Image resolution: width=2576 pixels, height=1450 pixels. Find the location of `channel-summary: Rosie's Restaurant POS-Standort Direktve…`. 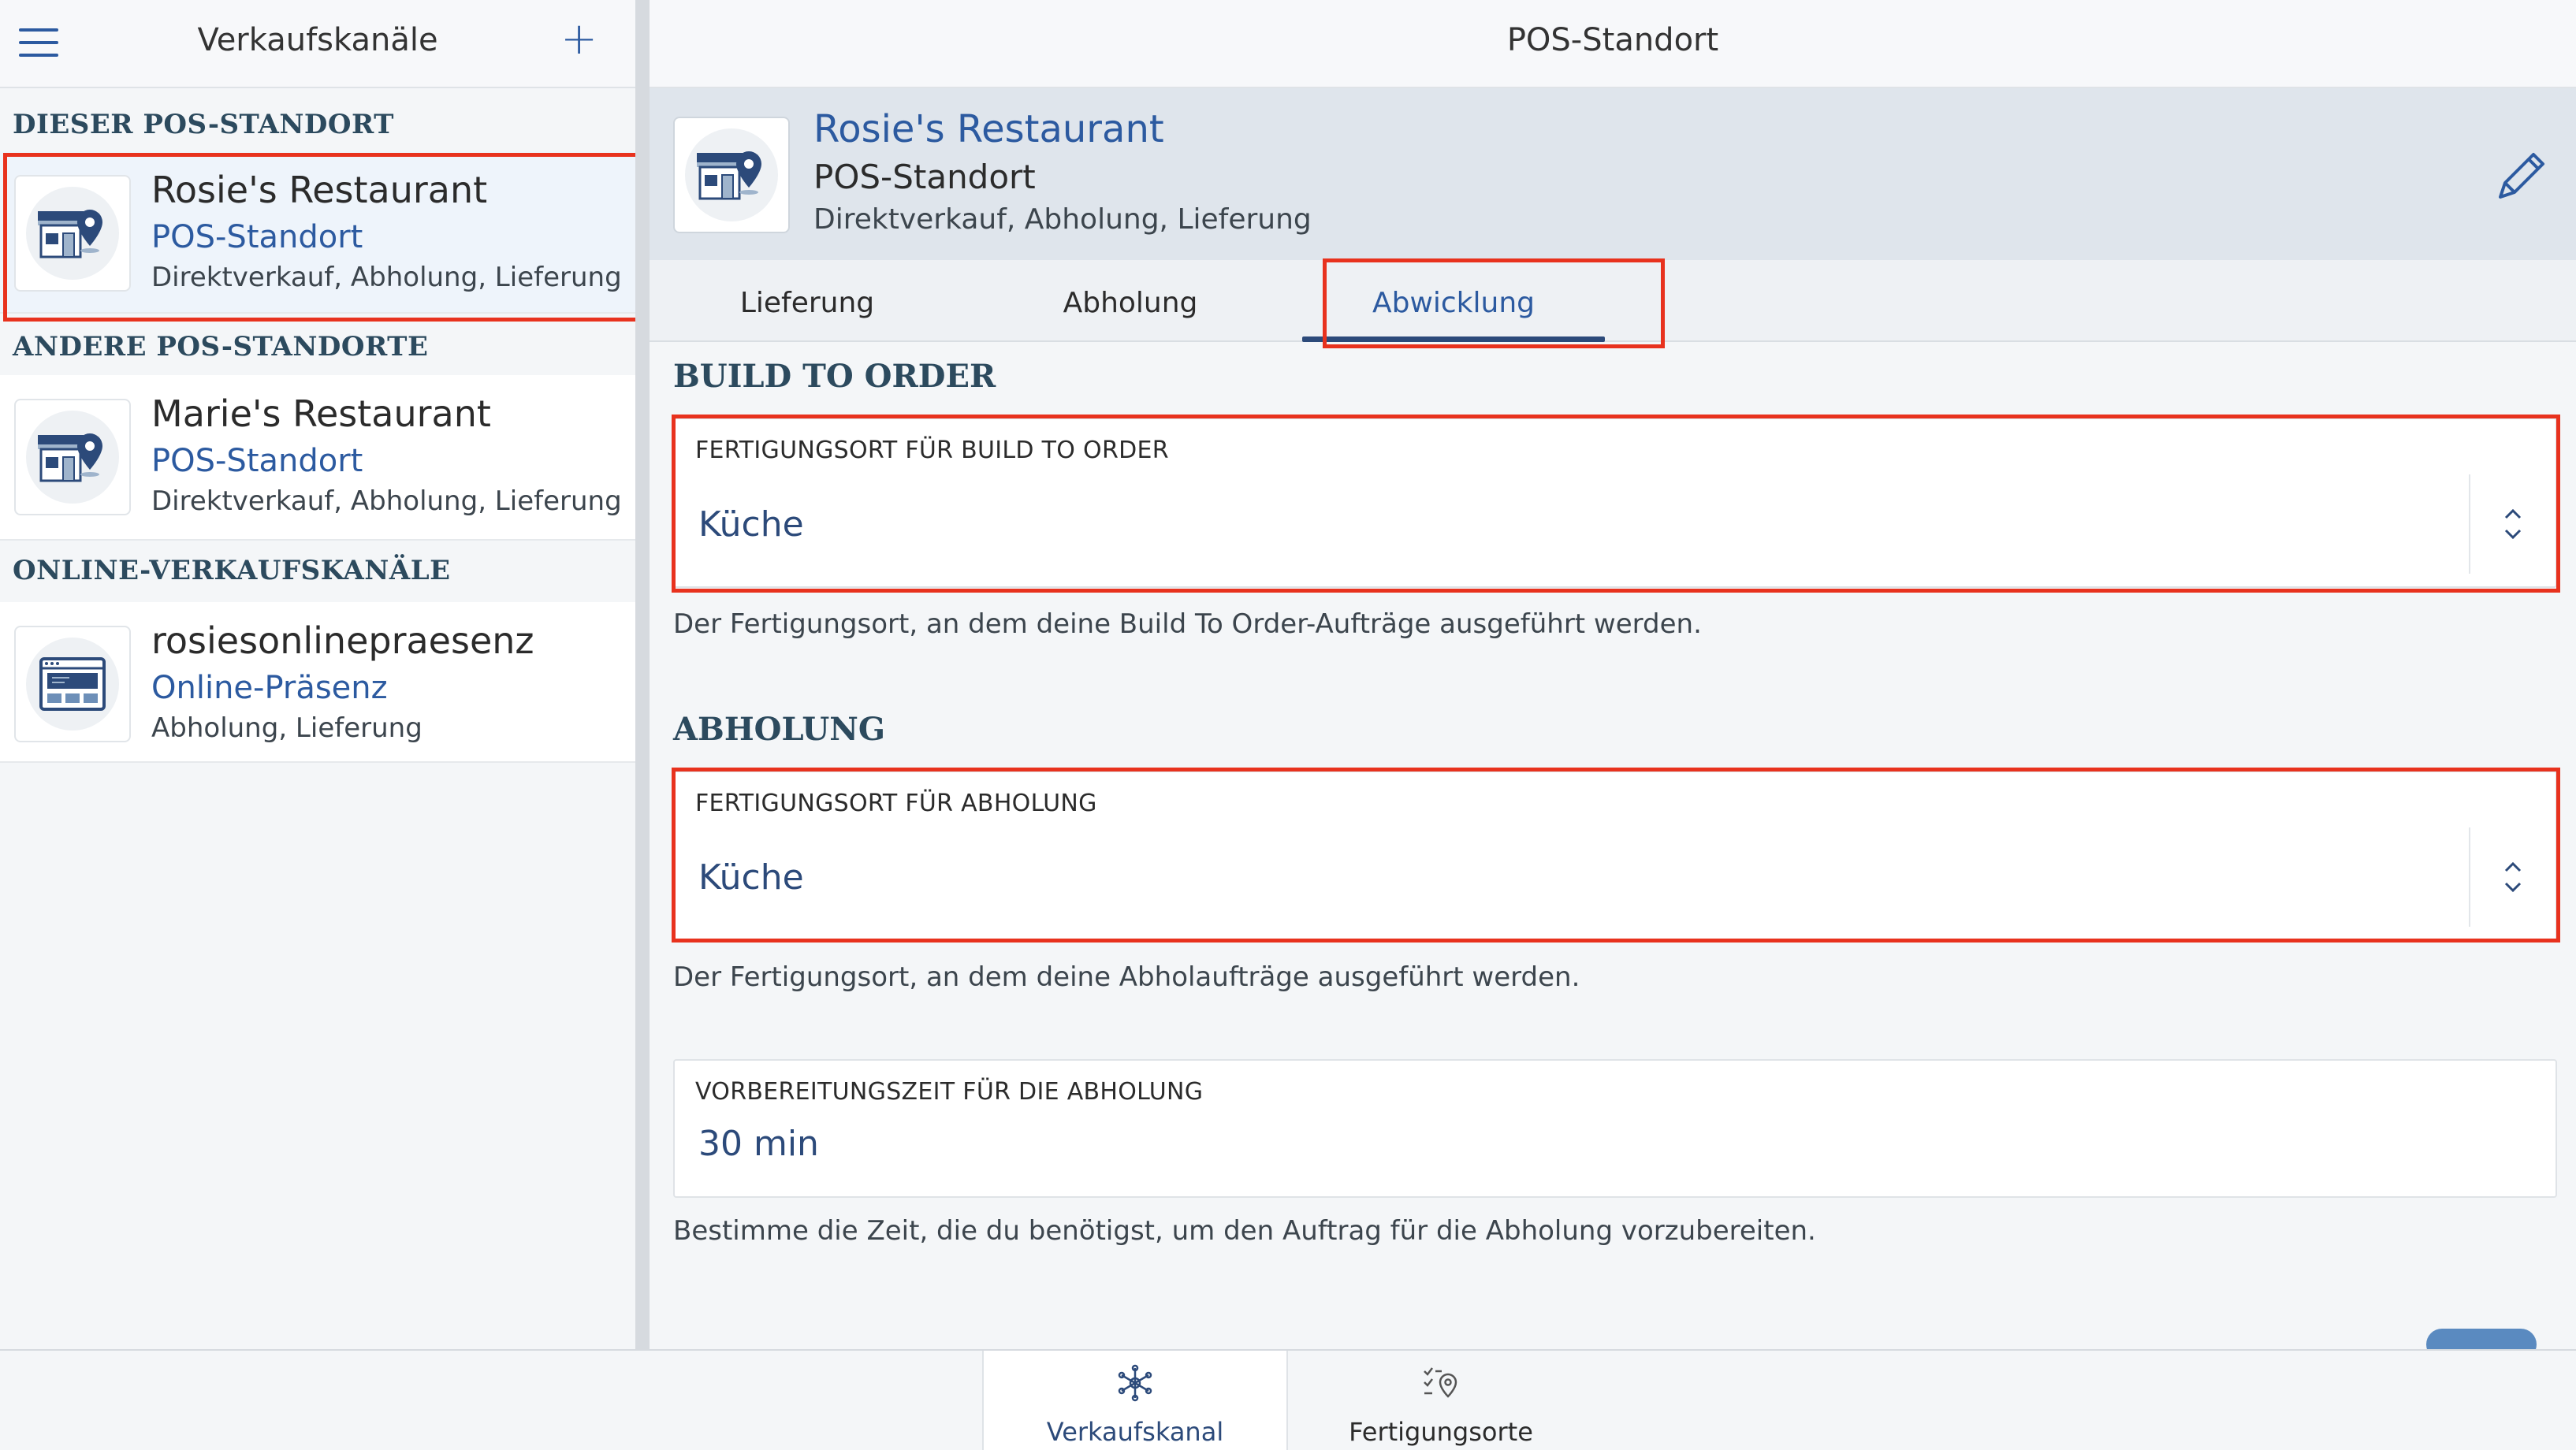

channel-summary: Rosie's Restaurant POS-Standort Direktve… is located at coordinates (1613, 174).